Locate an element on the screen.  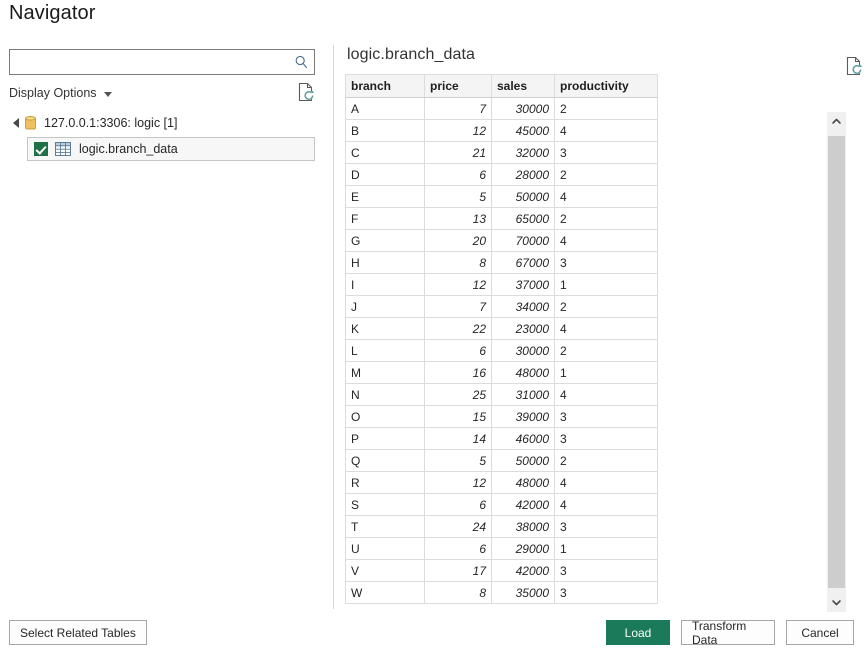
table-row: E 5 50000 4 is located at coordinates (501, 196).